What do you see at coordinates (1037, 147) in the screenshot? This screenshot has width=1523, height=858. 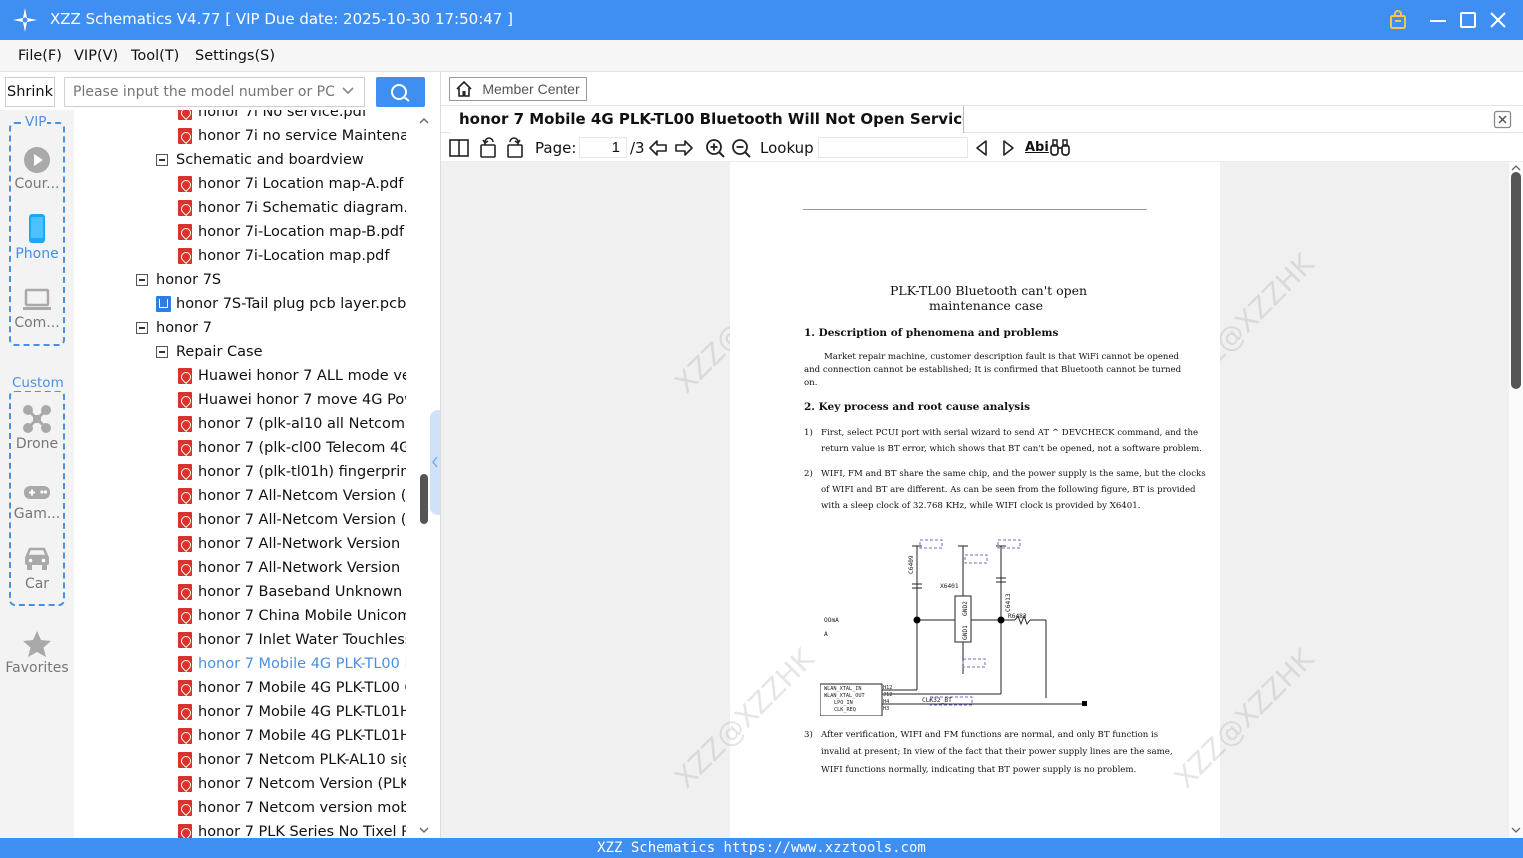 I see `ocr-text-icon: Abi` at bounding box center [1037, 147].